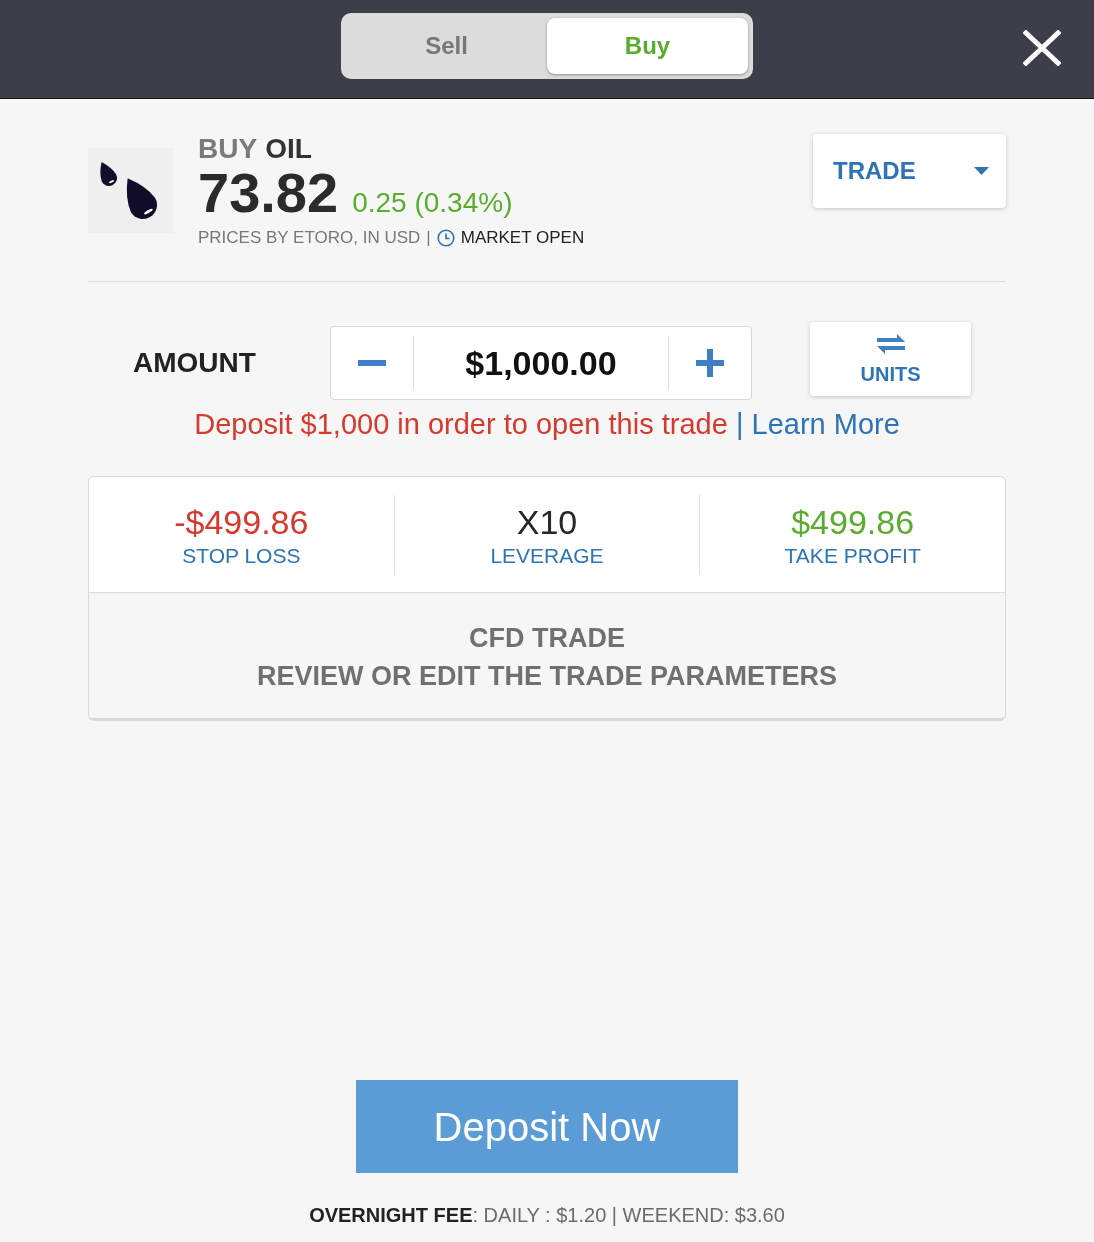 Image resolution: width=1094 pixels, height=1242 pixels. Describe the element at coordinates (852, 555) in the screenshot. I see `parameter-label: TAKE PROFIT` at that location.